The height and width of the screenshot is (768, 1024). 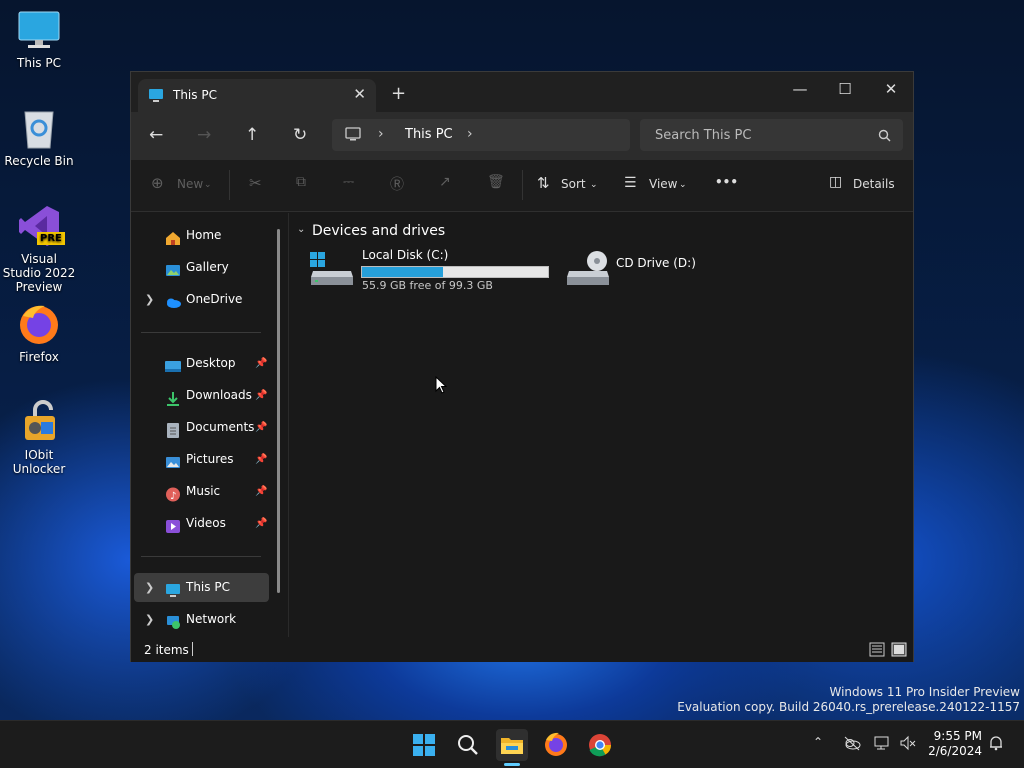 I want to click on sidebar-item-home: Home, so click(x=201, y=235).